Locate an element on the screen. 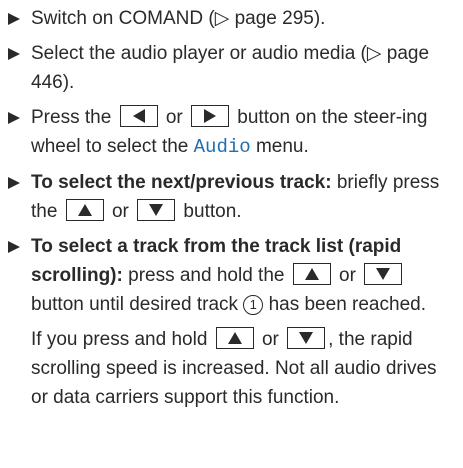  step-text: press and hold the is located at coordinates (206, 275).